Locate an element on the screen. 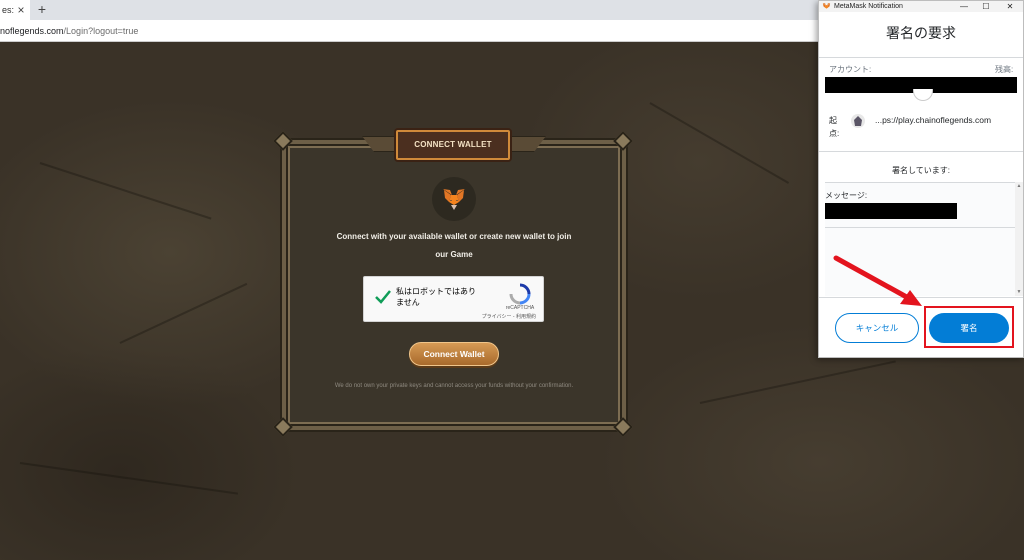 Image resolution: width=1024 pixels, height=560 pixels. captcha-label: 私はロボットではありません is located at coordinates (436, 297).